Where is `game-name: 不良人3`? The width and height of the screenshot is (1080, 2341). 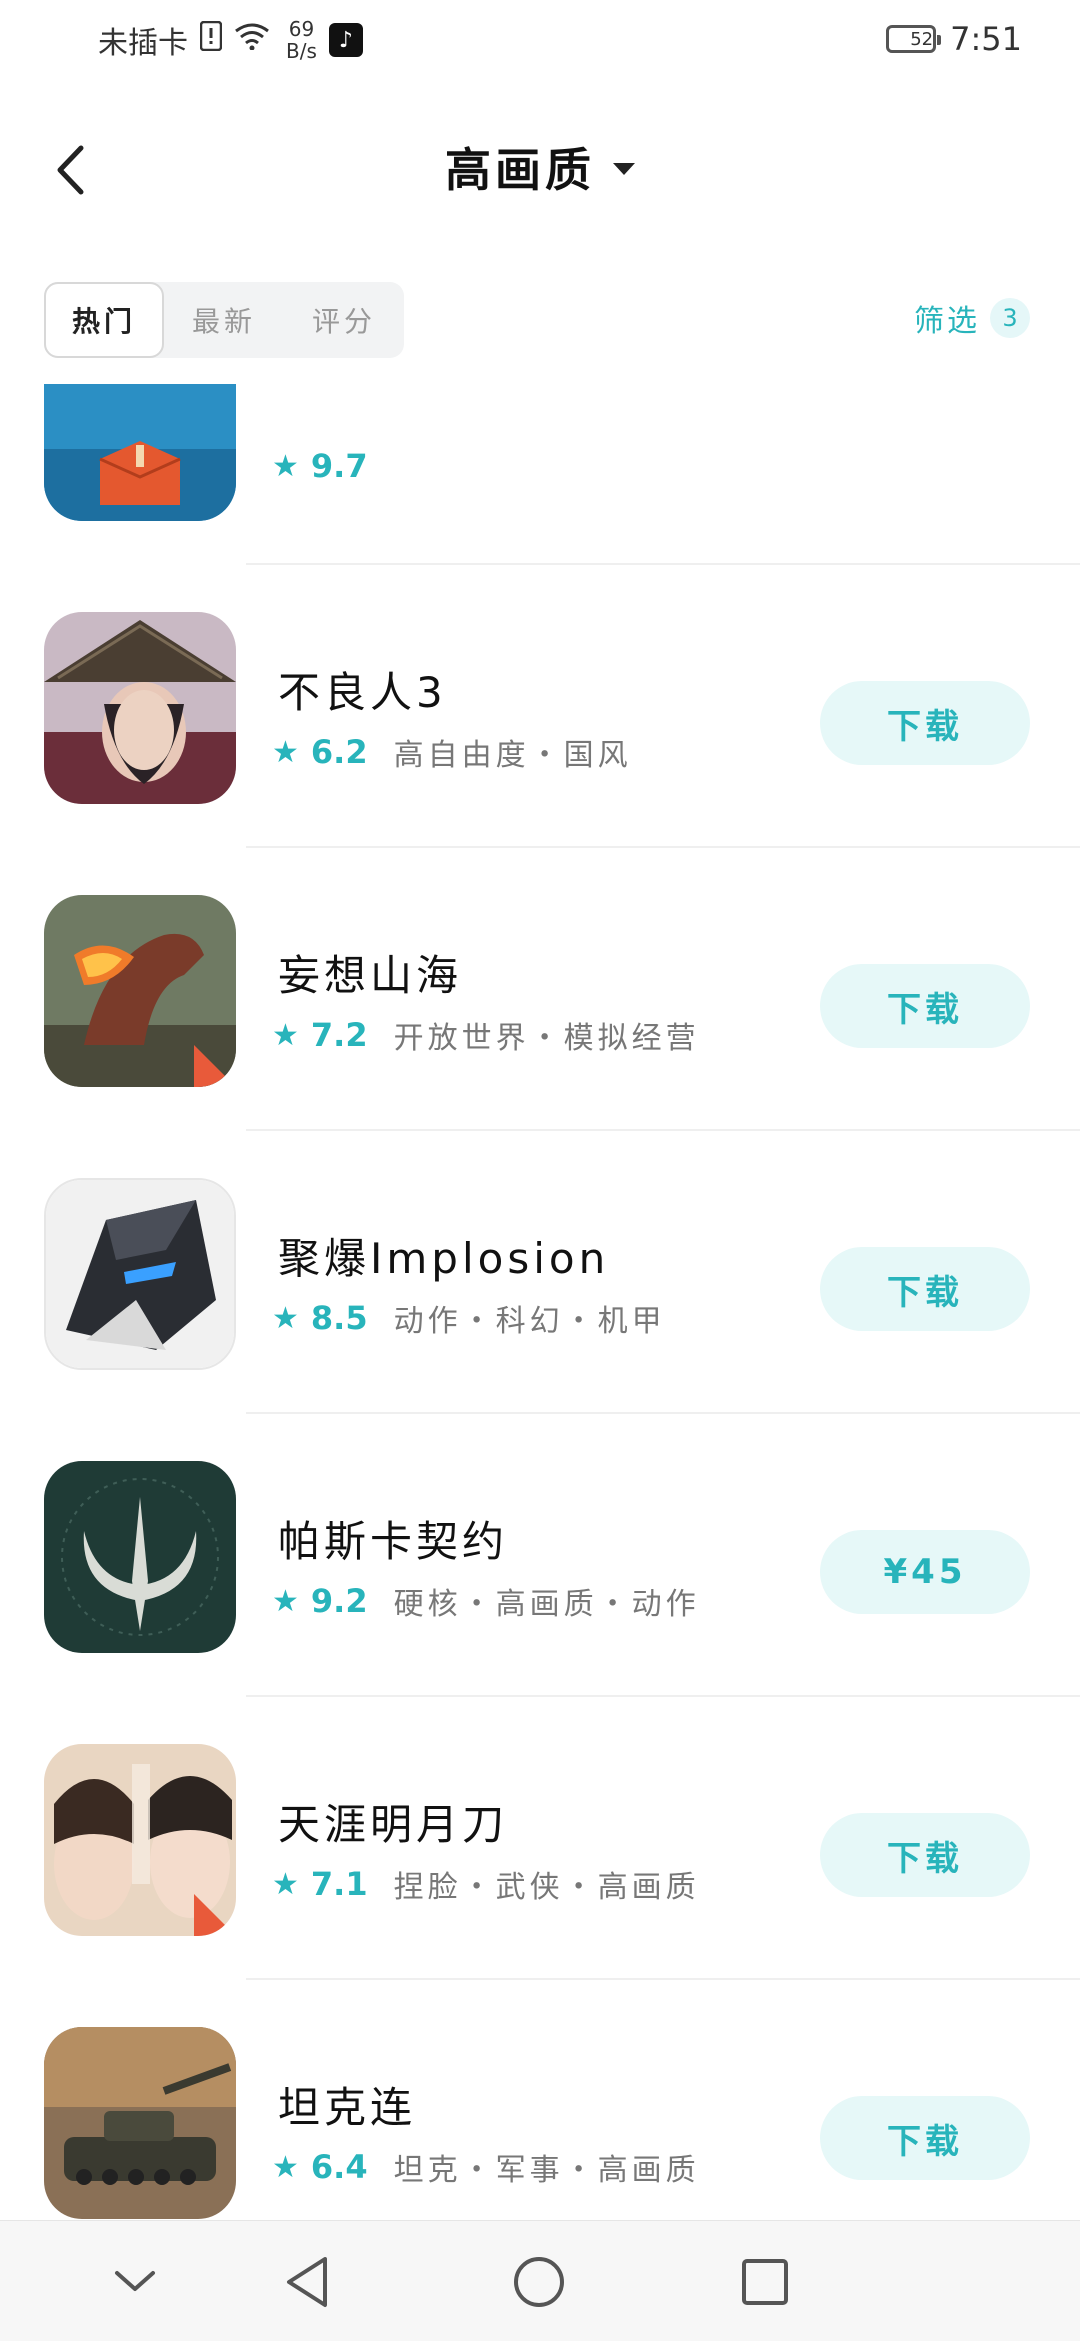
game-name: 不良人3 is located at coordinates (362, 692).